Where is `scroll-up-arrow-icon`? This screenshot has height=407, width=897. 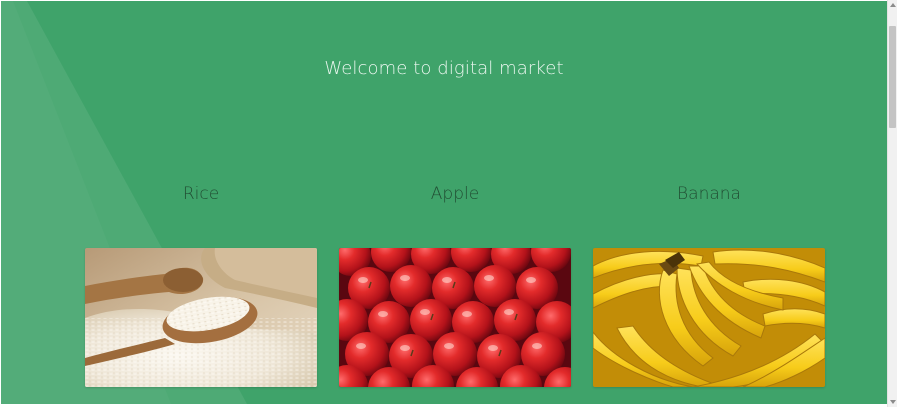 scroll-up-arrow-icon is located at coordinates (893, 5).